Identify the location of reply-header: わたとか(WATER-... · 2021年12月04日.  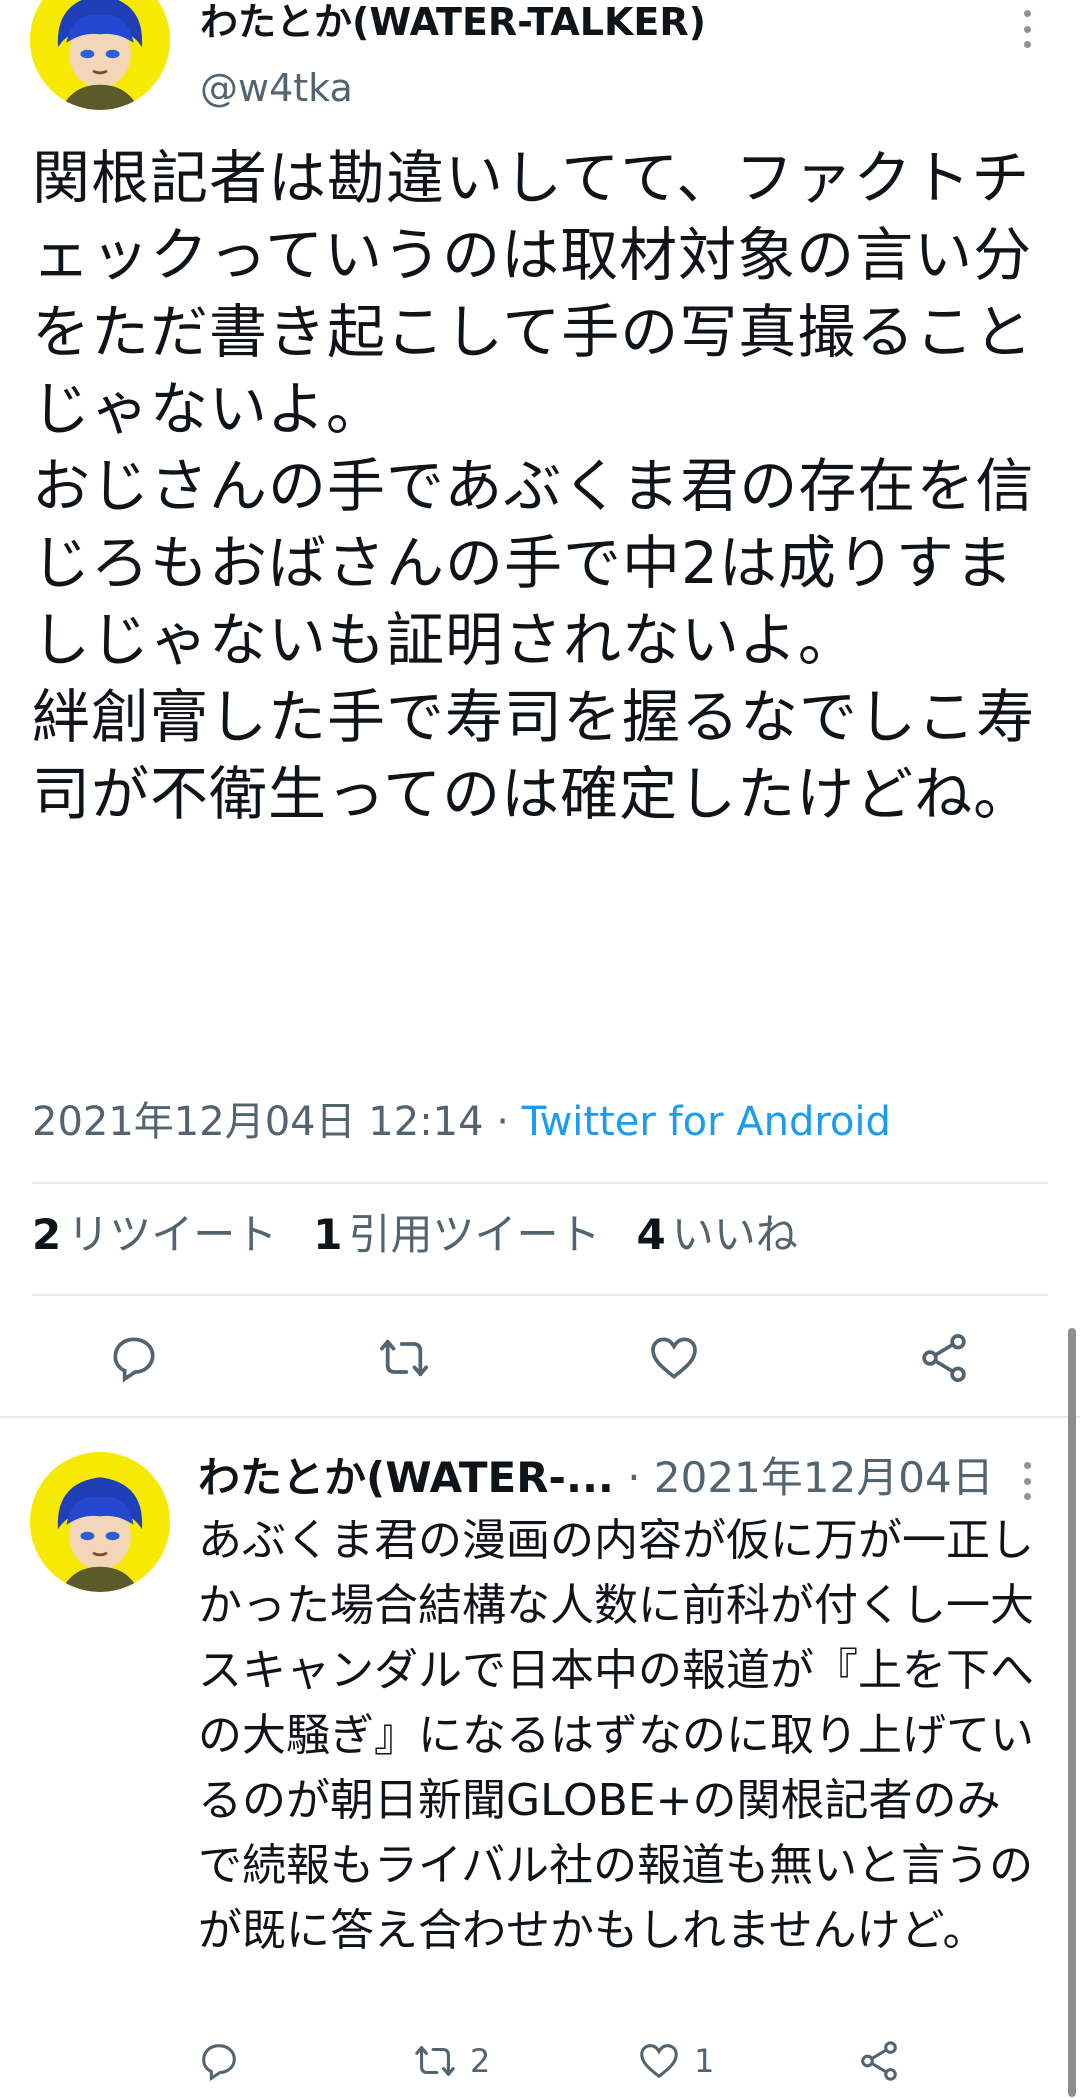
(596, 1478).